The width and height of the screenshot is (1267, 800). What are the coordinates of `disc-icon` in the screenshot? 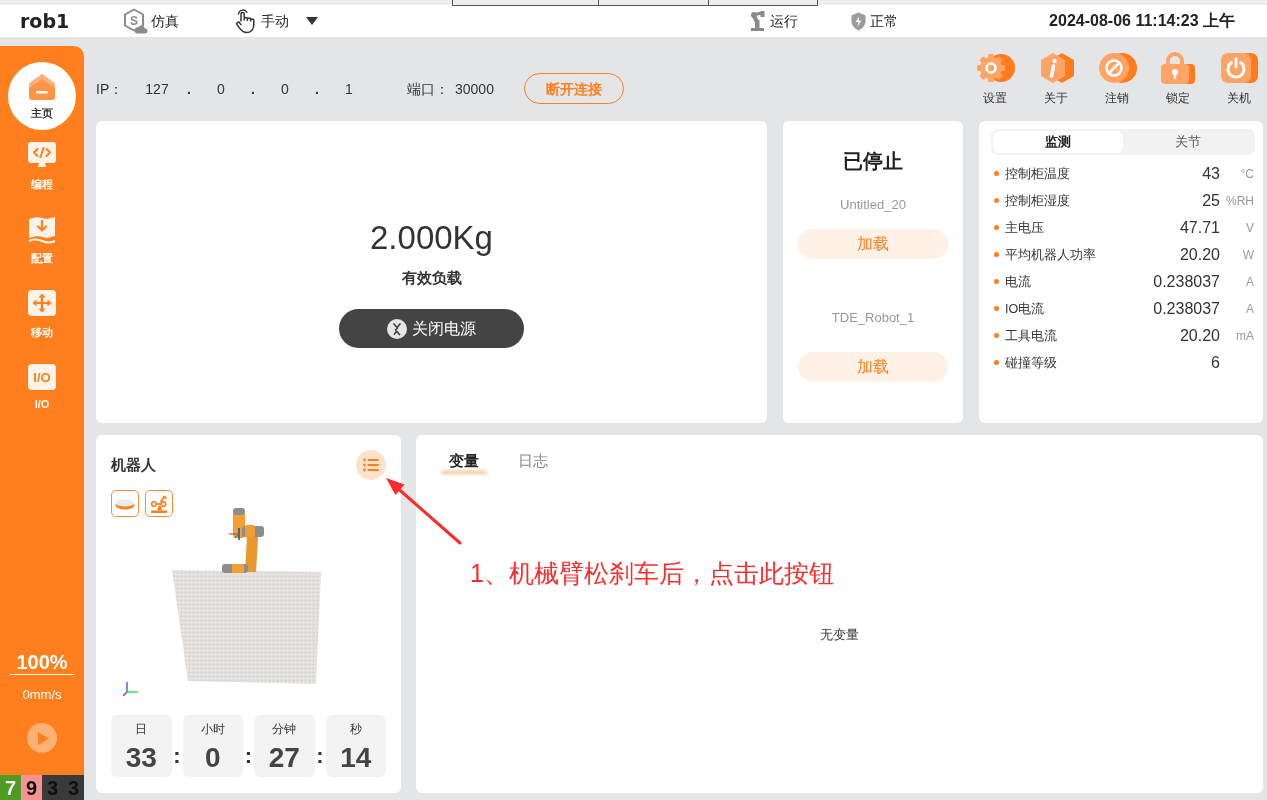 It's located at (125, 503).